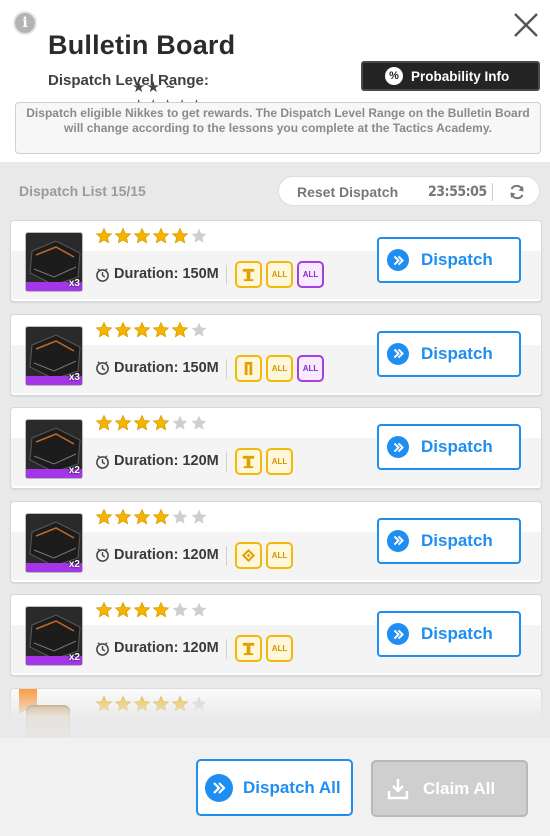 The width and height of the screenshot is (550, 836). I want to click on claim-all-button: Claim All, so click(449, 788).